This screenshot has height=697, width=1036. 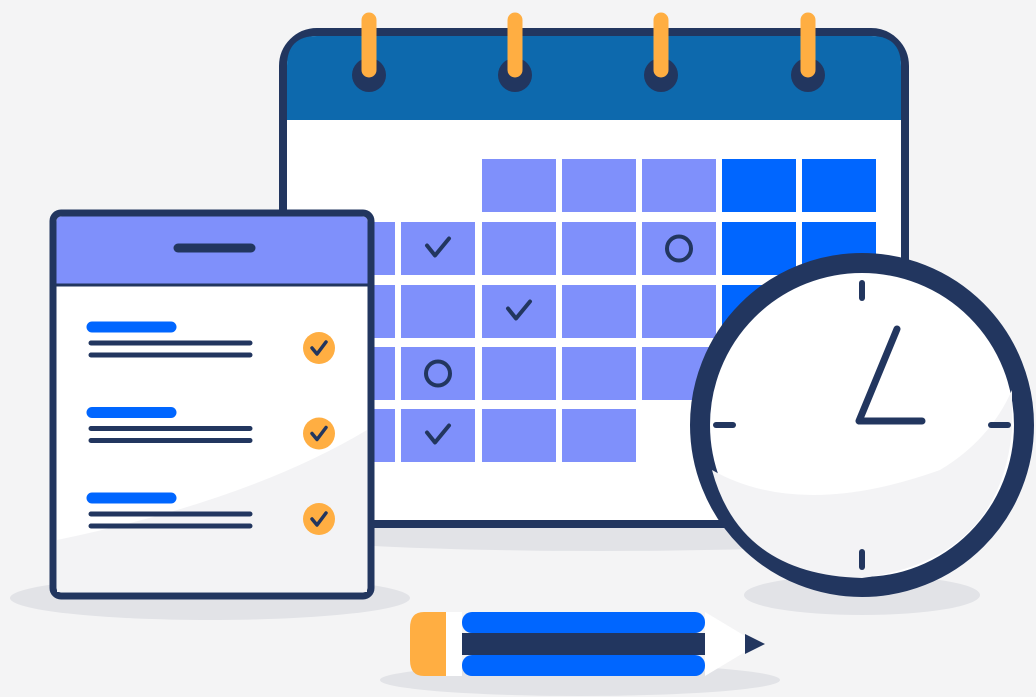 What do you see at coordinates (429, 644) in the screenshot?
I see `pencil-eraser` at bounding box center [429, 644].